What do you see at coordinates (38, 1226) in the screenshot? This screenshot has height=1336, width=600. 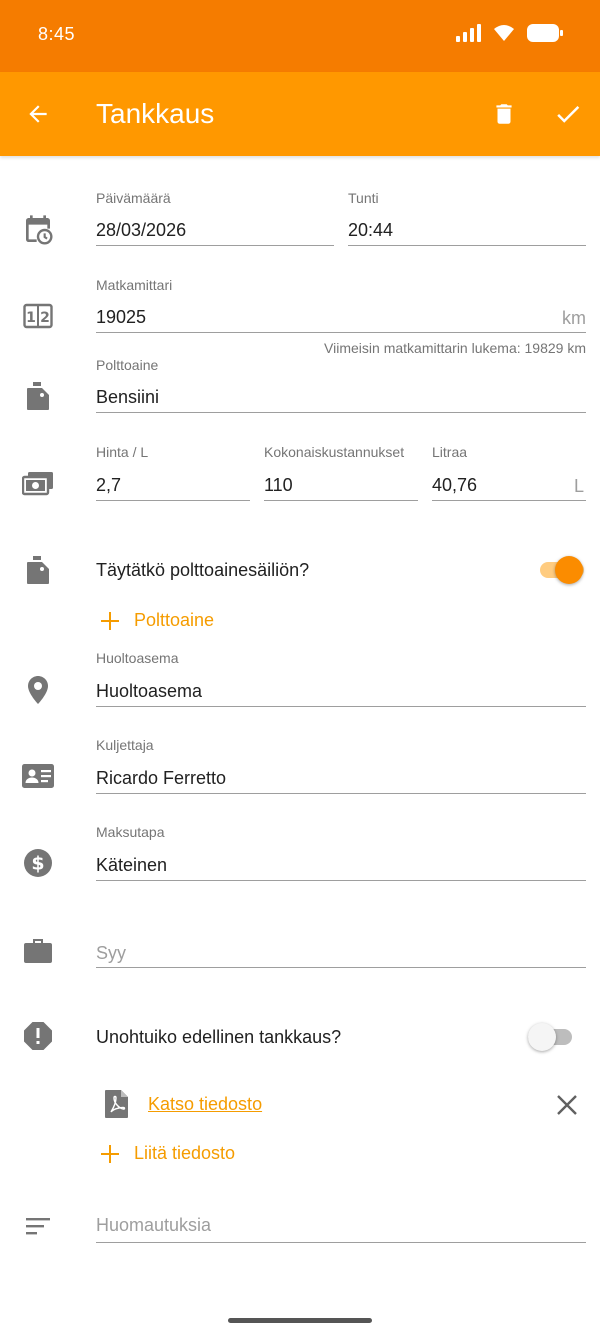 I see `notes-lines-icon` at bounding box center [38, 1226].